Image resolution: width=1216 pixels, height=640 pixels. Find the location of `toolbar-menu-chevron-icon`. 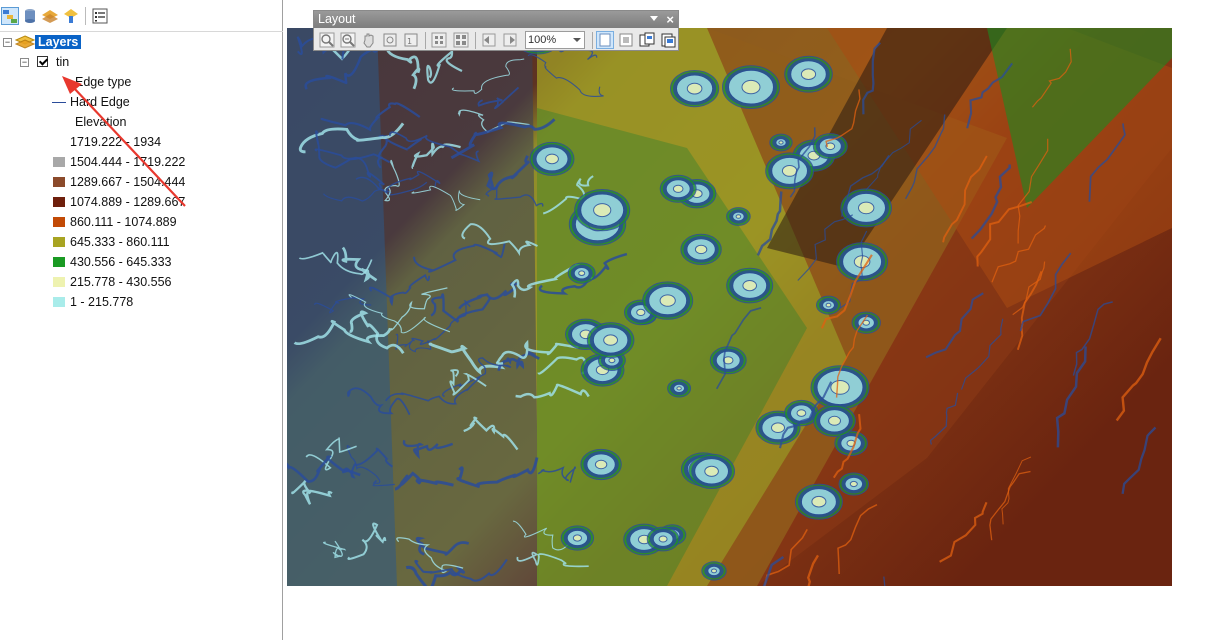

toolbar-menu-chevron-icon is located at coordinates (654, 18).